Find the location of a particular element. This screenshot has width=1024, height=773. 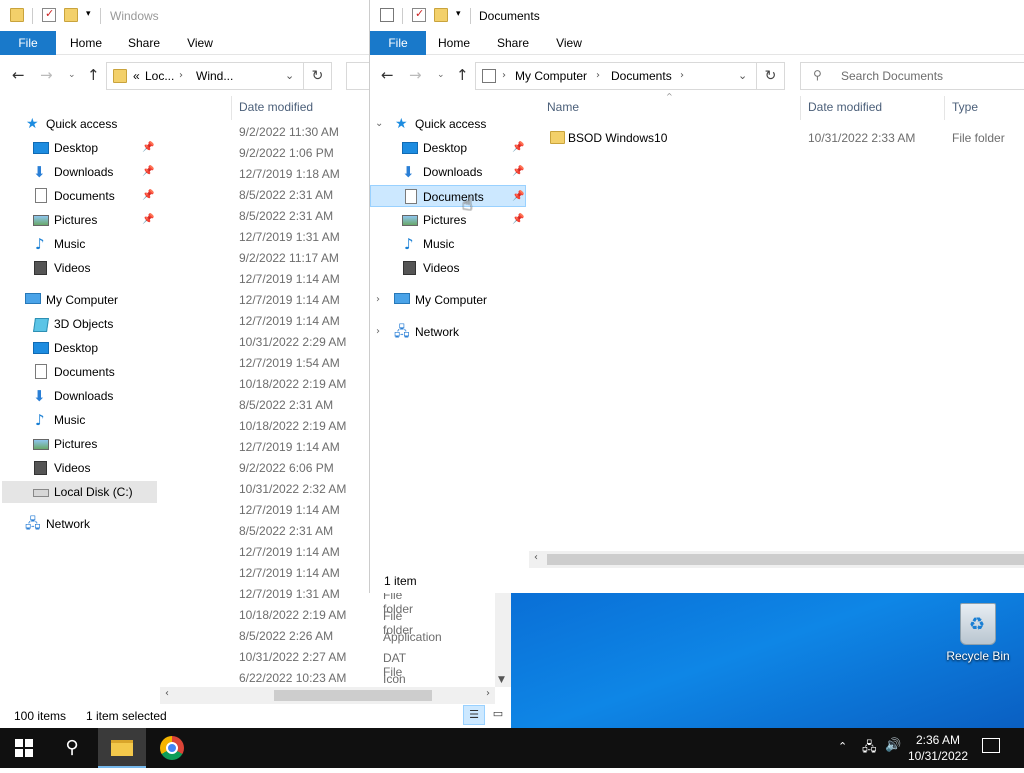

nav-pc-documents: Documents is located at coordinates (93, 372).